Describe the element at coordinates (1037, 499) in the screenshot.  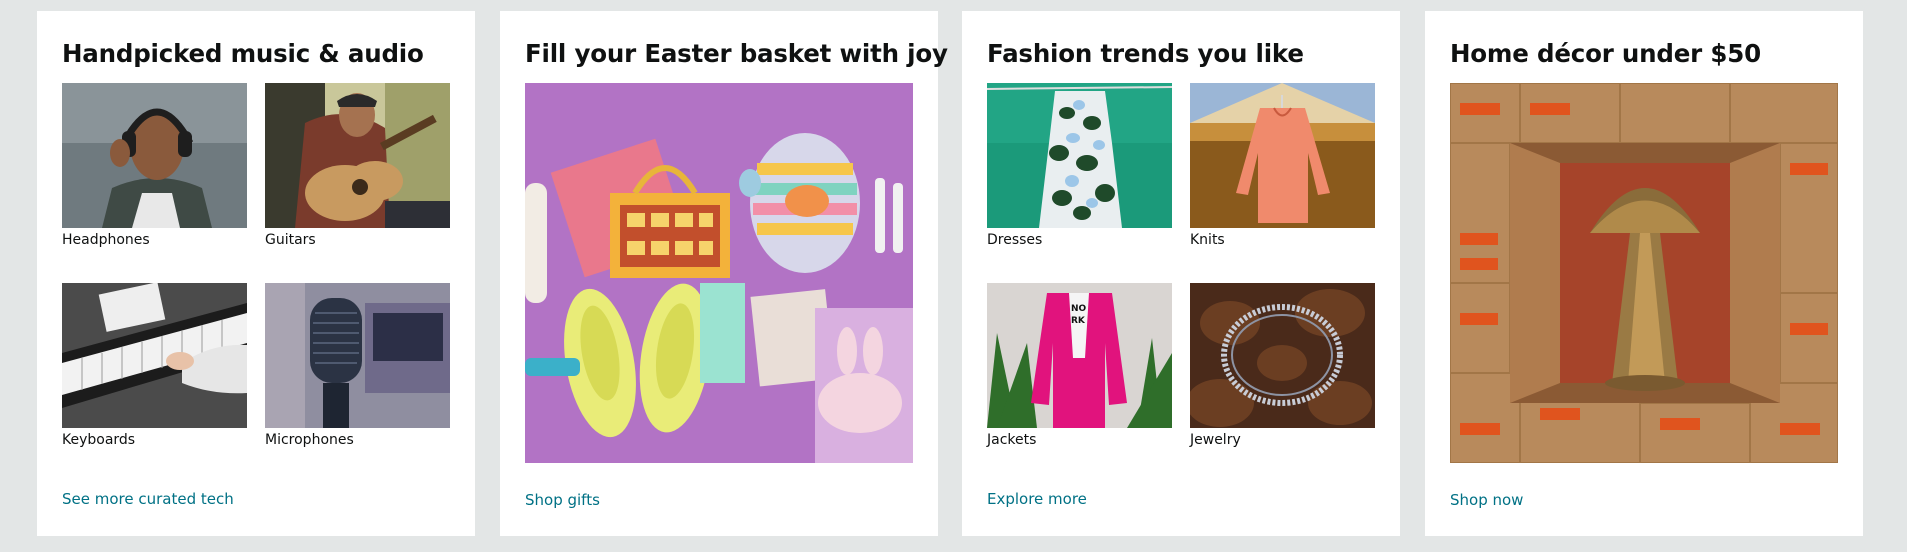
I see `explore-more-link: Explore more` at that location.